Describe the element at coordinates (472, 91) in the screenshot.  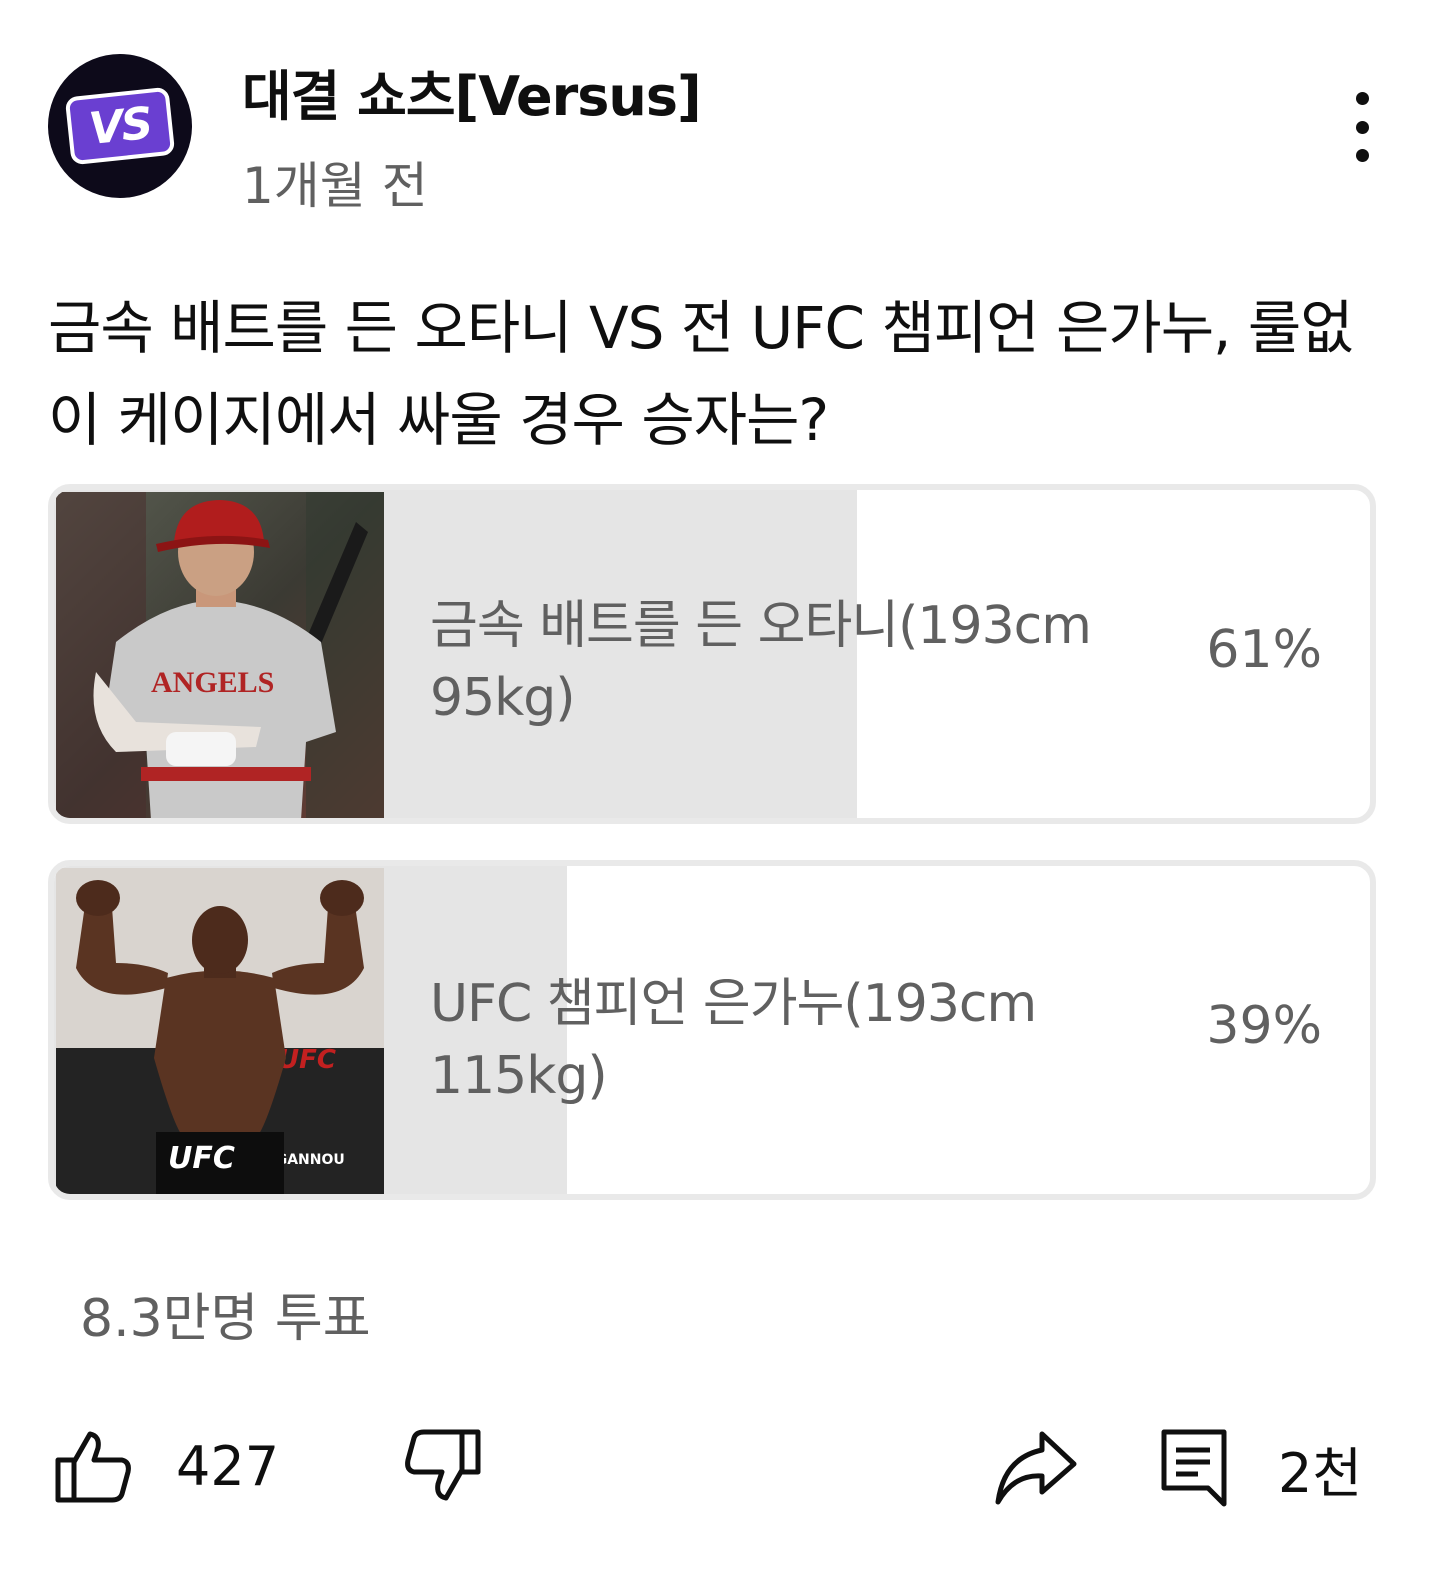
I see `channel-name: 대결 쇼츠[Versus]` at that location.